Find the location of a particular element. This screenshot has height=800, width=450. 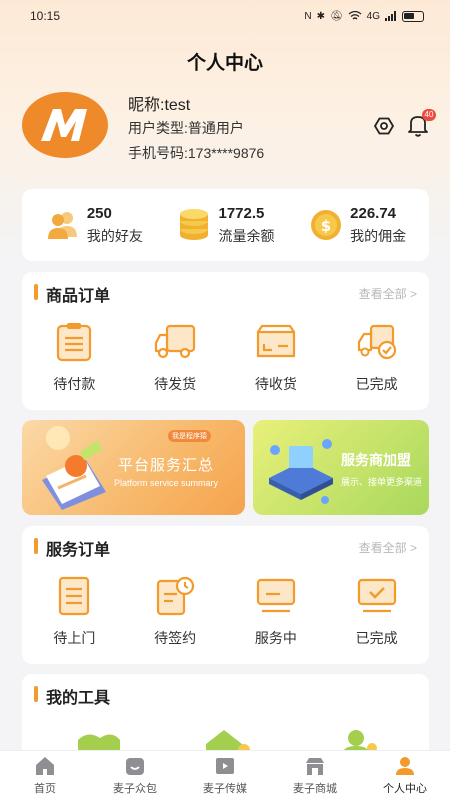

goods-orders-grid: 待付款 待发货 待收货 已完成 is located at coordinates (225, 358).